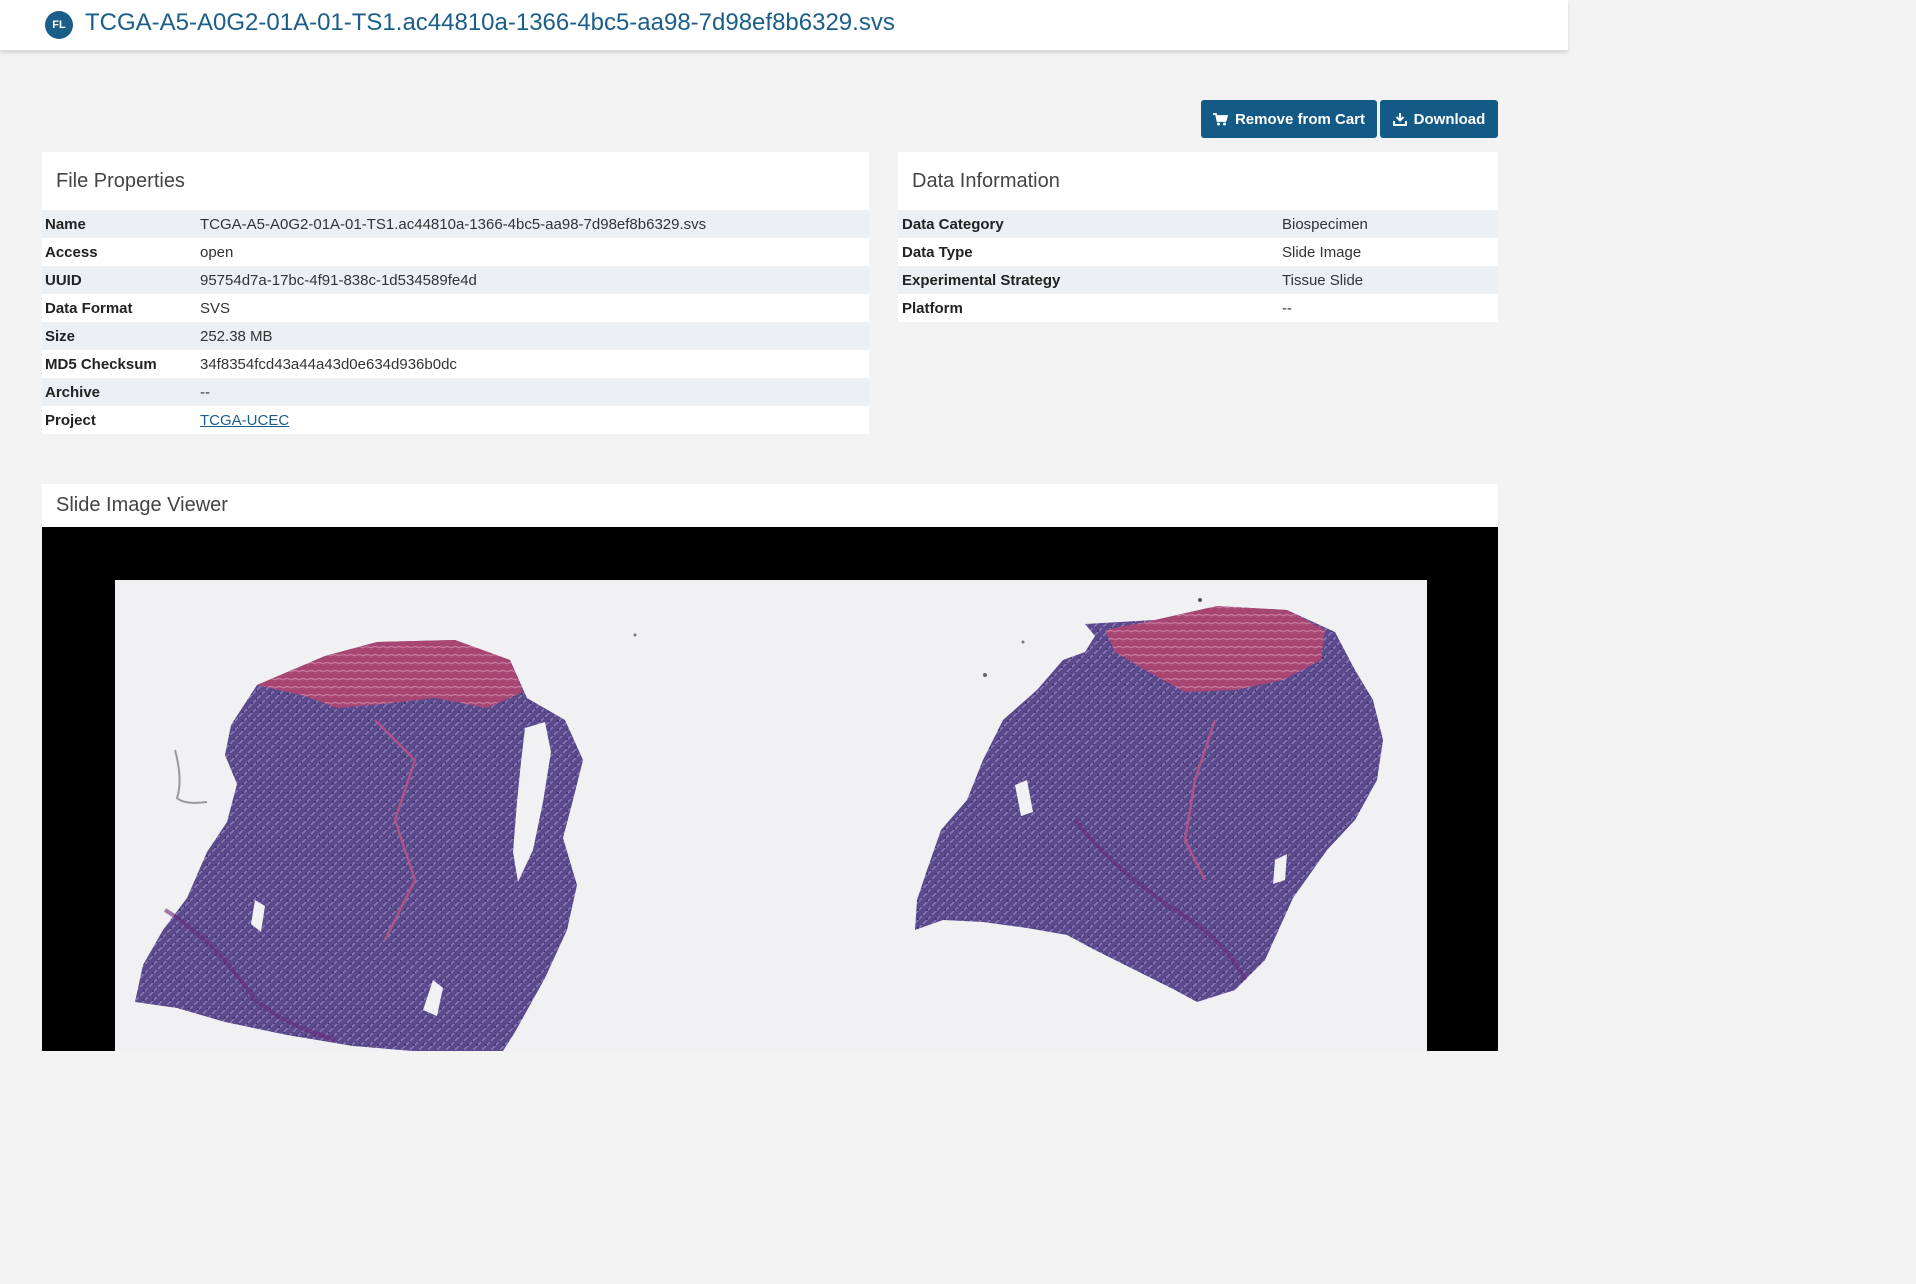 The width and height of the screenshot is (1916, 1284). I want to click on property-key: MD5 Checksum, so click(121, 364).